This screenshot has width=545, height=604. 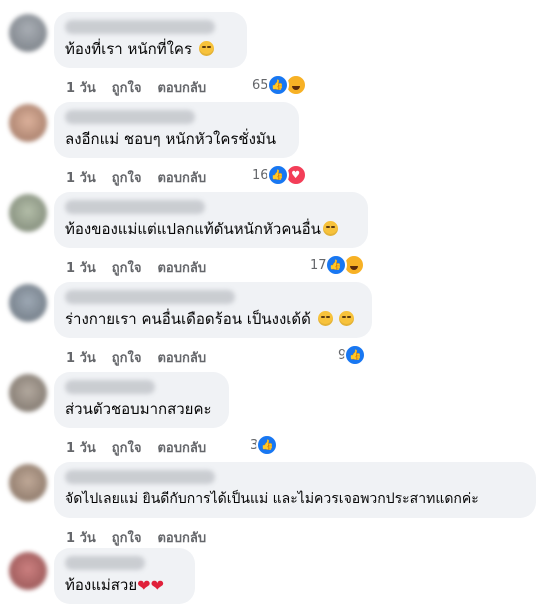 I want to click on comment-bubble: ท้องของแม่แต่แปลกแท้ดันหนักหัวคนอื่น, so click(x=211, y=220).